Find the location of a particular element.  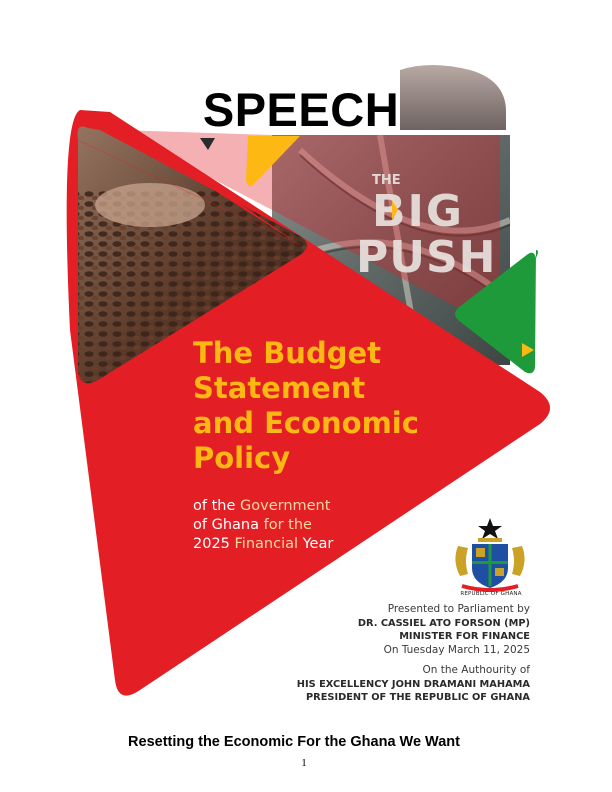

president-role: PRESIDENT OF THE REPUBLIC OF GHANA is located at coordinates (417, 697).